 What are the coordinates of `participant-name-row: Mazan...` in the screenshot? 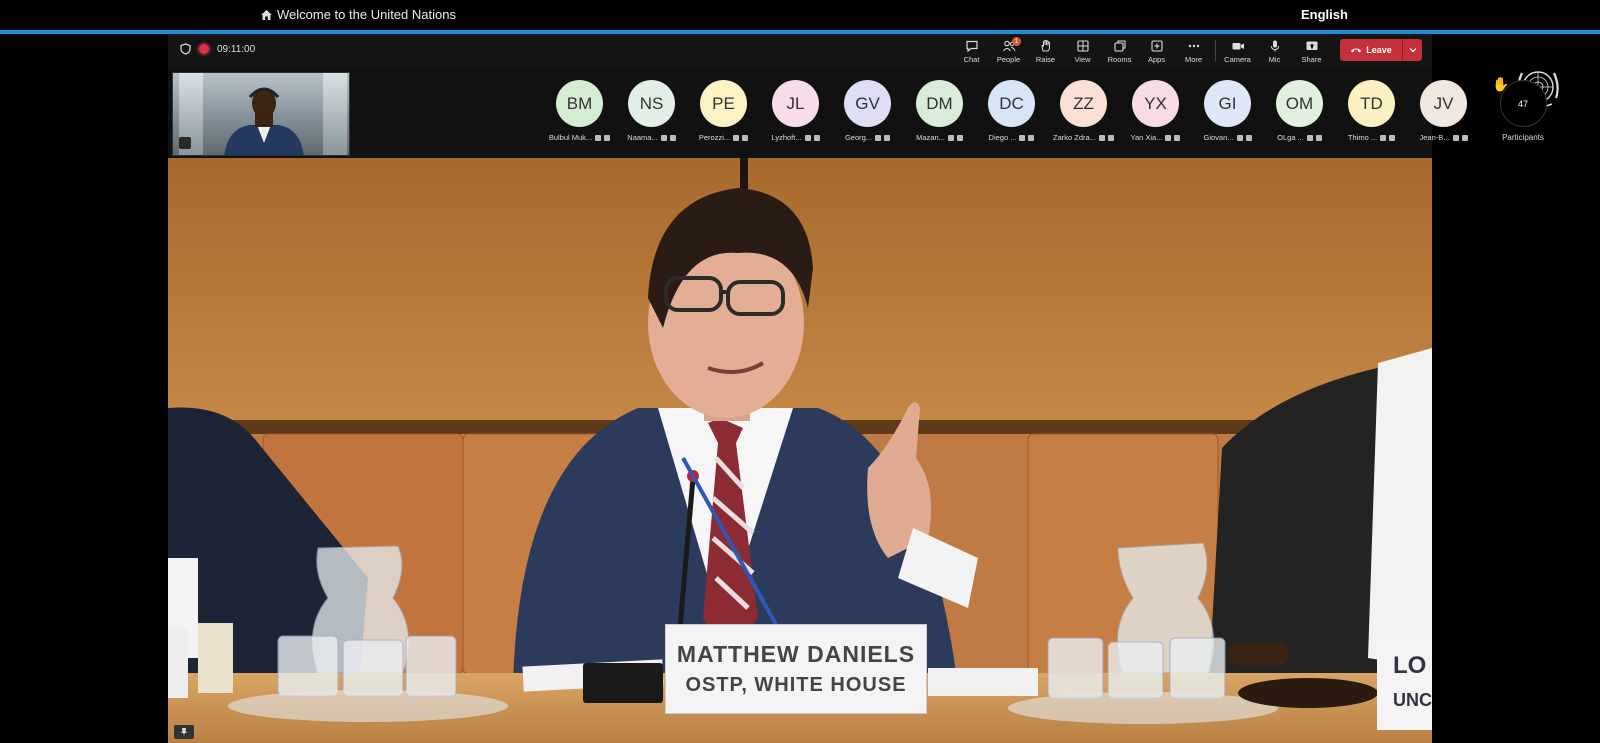 It's located at (939, 137).